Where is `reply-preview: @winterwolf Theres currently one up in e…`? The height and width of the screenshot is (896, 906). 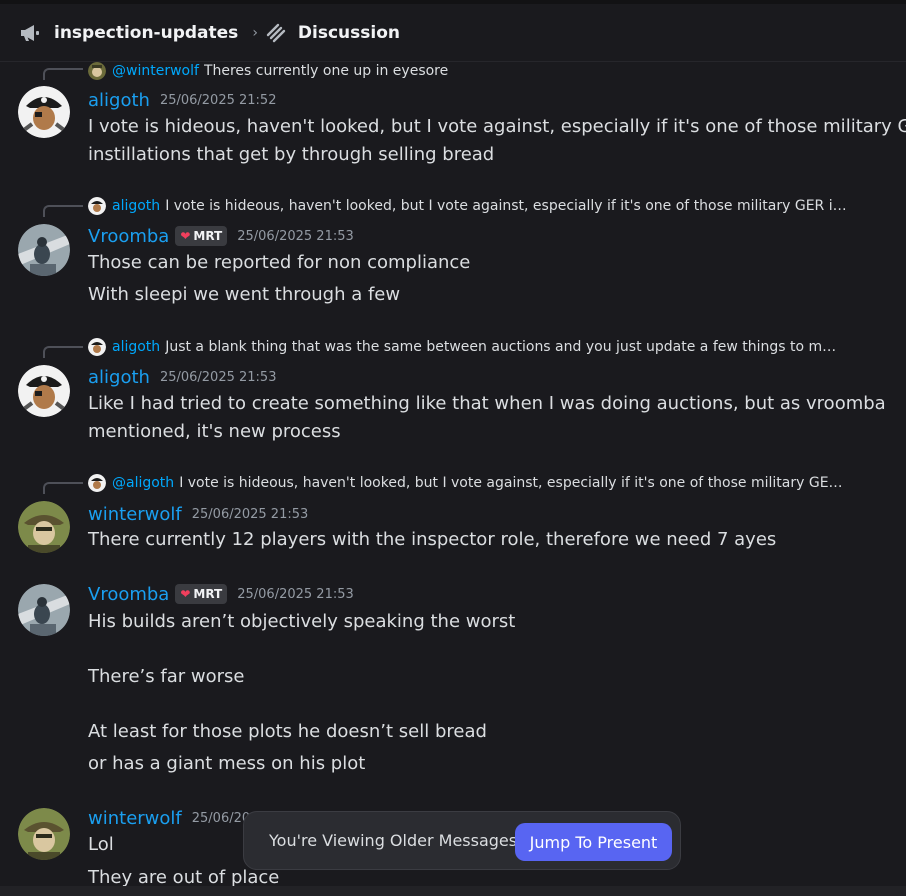
reply-preview: @winterwolf Theres currently one up in e… is located at coordinates (488, 71).